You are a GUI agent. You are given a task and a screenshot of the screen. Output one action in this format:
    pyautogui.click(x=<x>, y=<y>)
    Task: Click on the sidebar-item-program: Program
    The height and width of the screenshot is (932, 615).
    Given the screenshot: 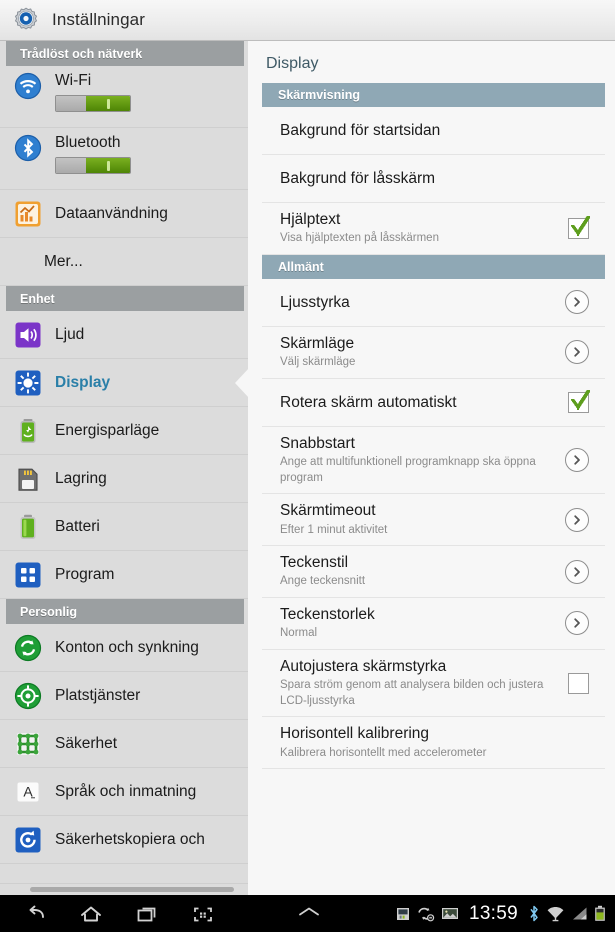 What is the action you would take?
    pyautogui.click(x=124, y=575)
    